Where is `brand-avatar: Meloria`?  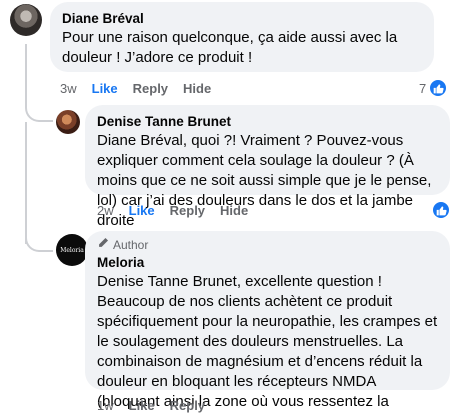 brand-avatar: Meloria is located at coordinates (72, 250).